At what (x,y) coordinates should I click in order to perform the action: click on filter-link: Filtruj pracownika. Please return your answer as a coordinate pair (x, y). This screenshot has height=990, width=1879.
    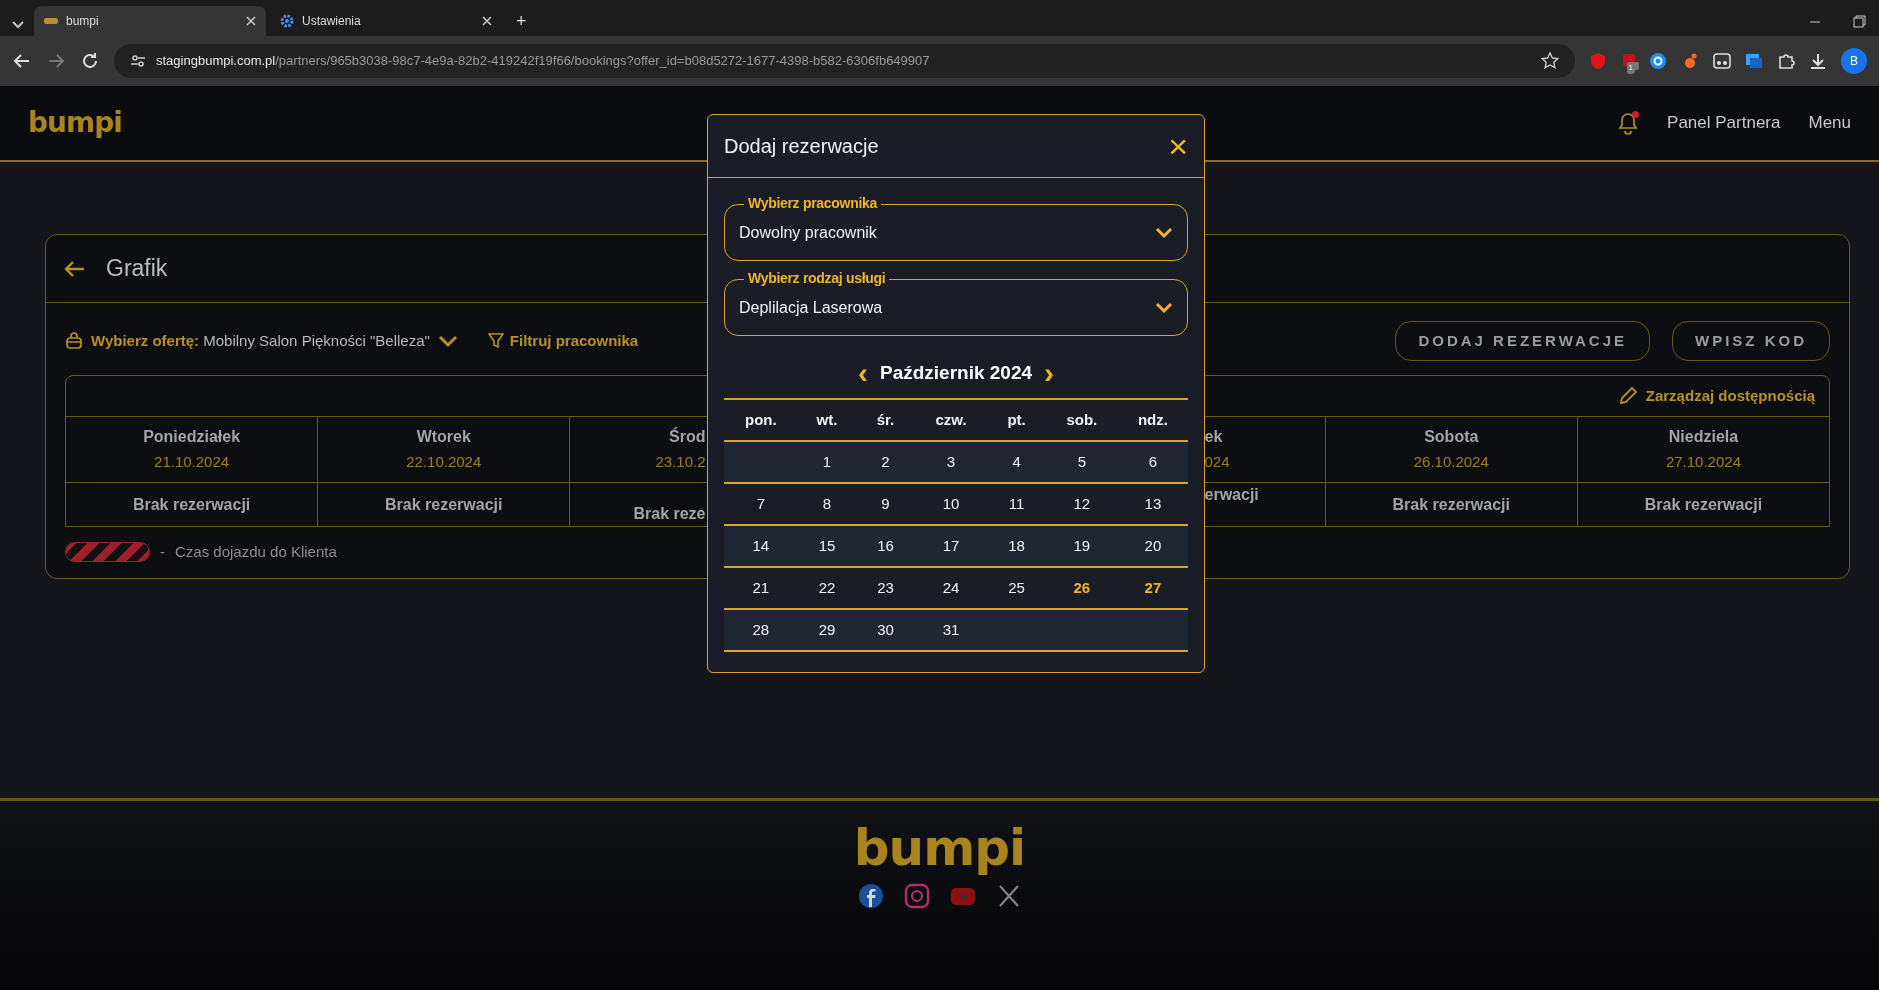
    Looking at the image, I should click on (574, 341).